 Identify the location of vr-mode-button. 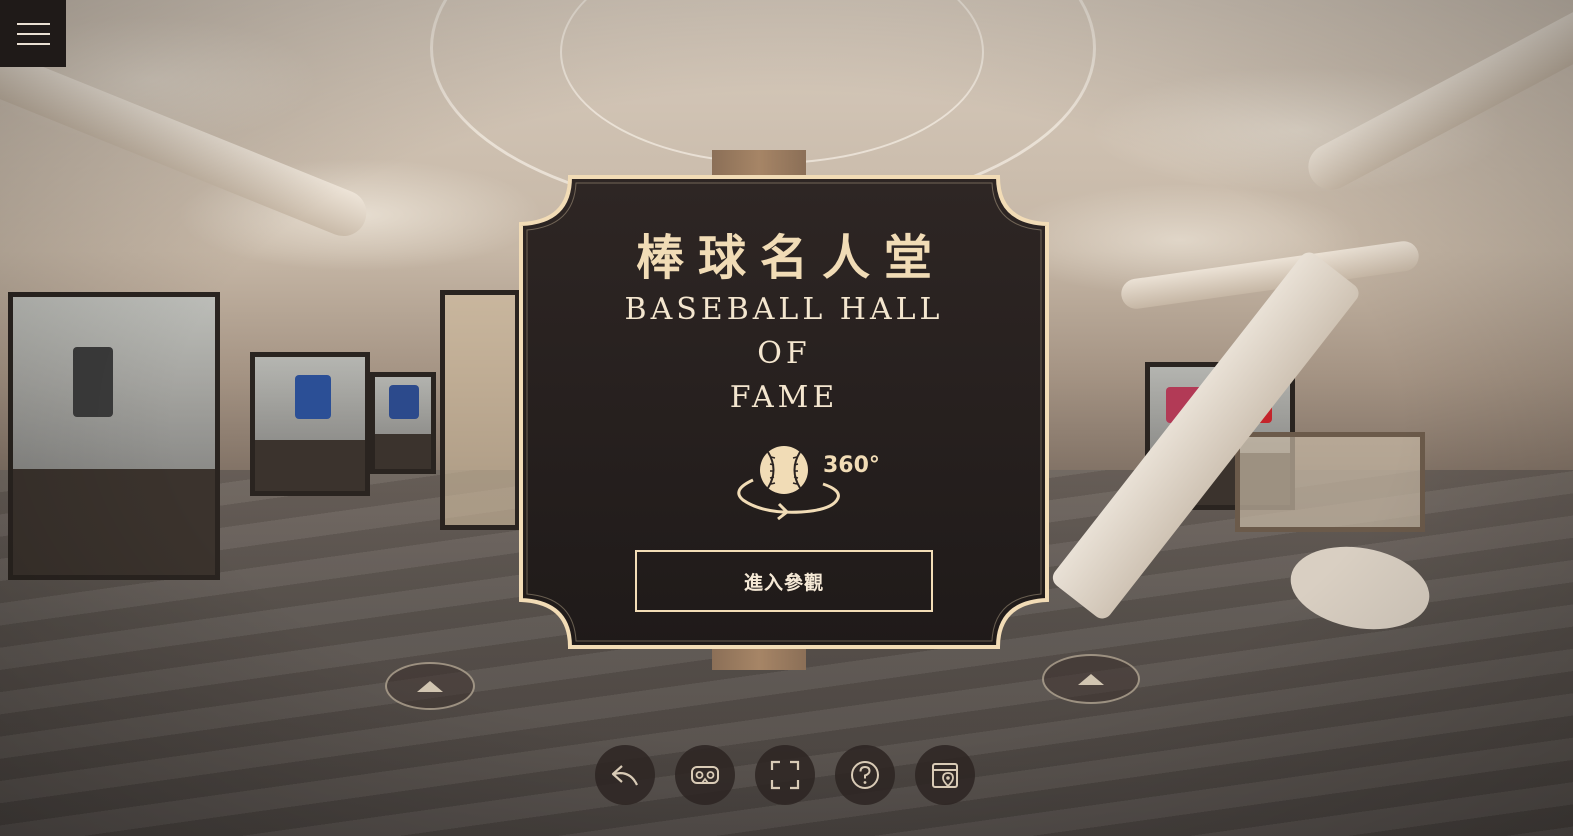
(705, 775).